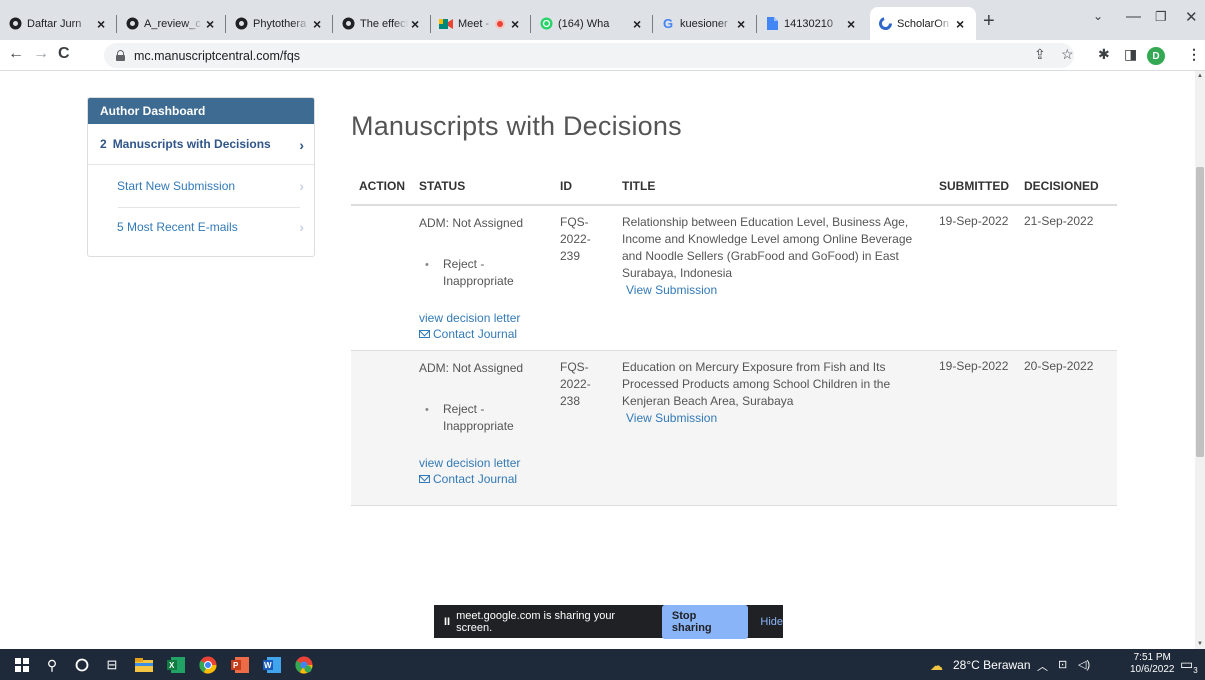  What do you see at coordinates (176, 665) in the screenshot?
I see `excel-icon: X` at bounding box center [176, 665].